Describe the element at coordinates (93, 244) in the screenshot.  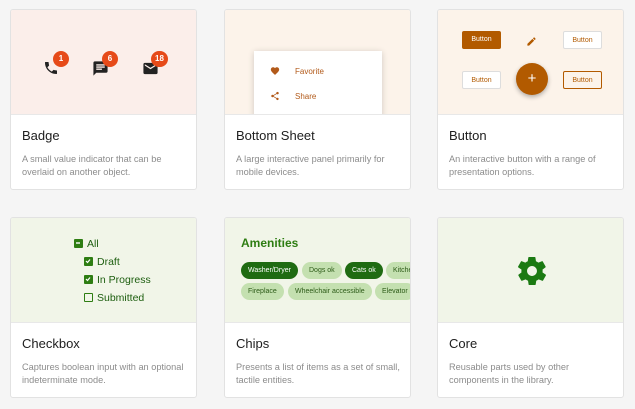
I see `checkbox-label: All` at that location.